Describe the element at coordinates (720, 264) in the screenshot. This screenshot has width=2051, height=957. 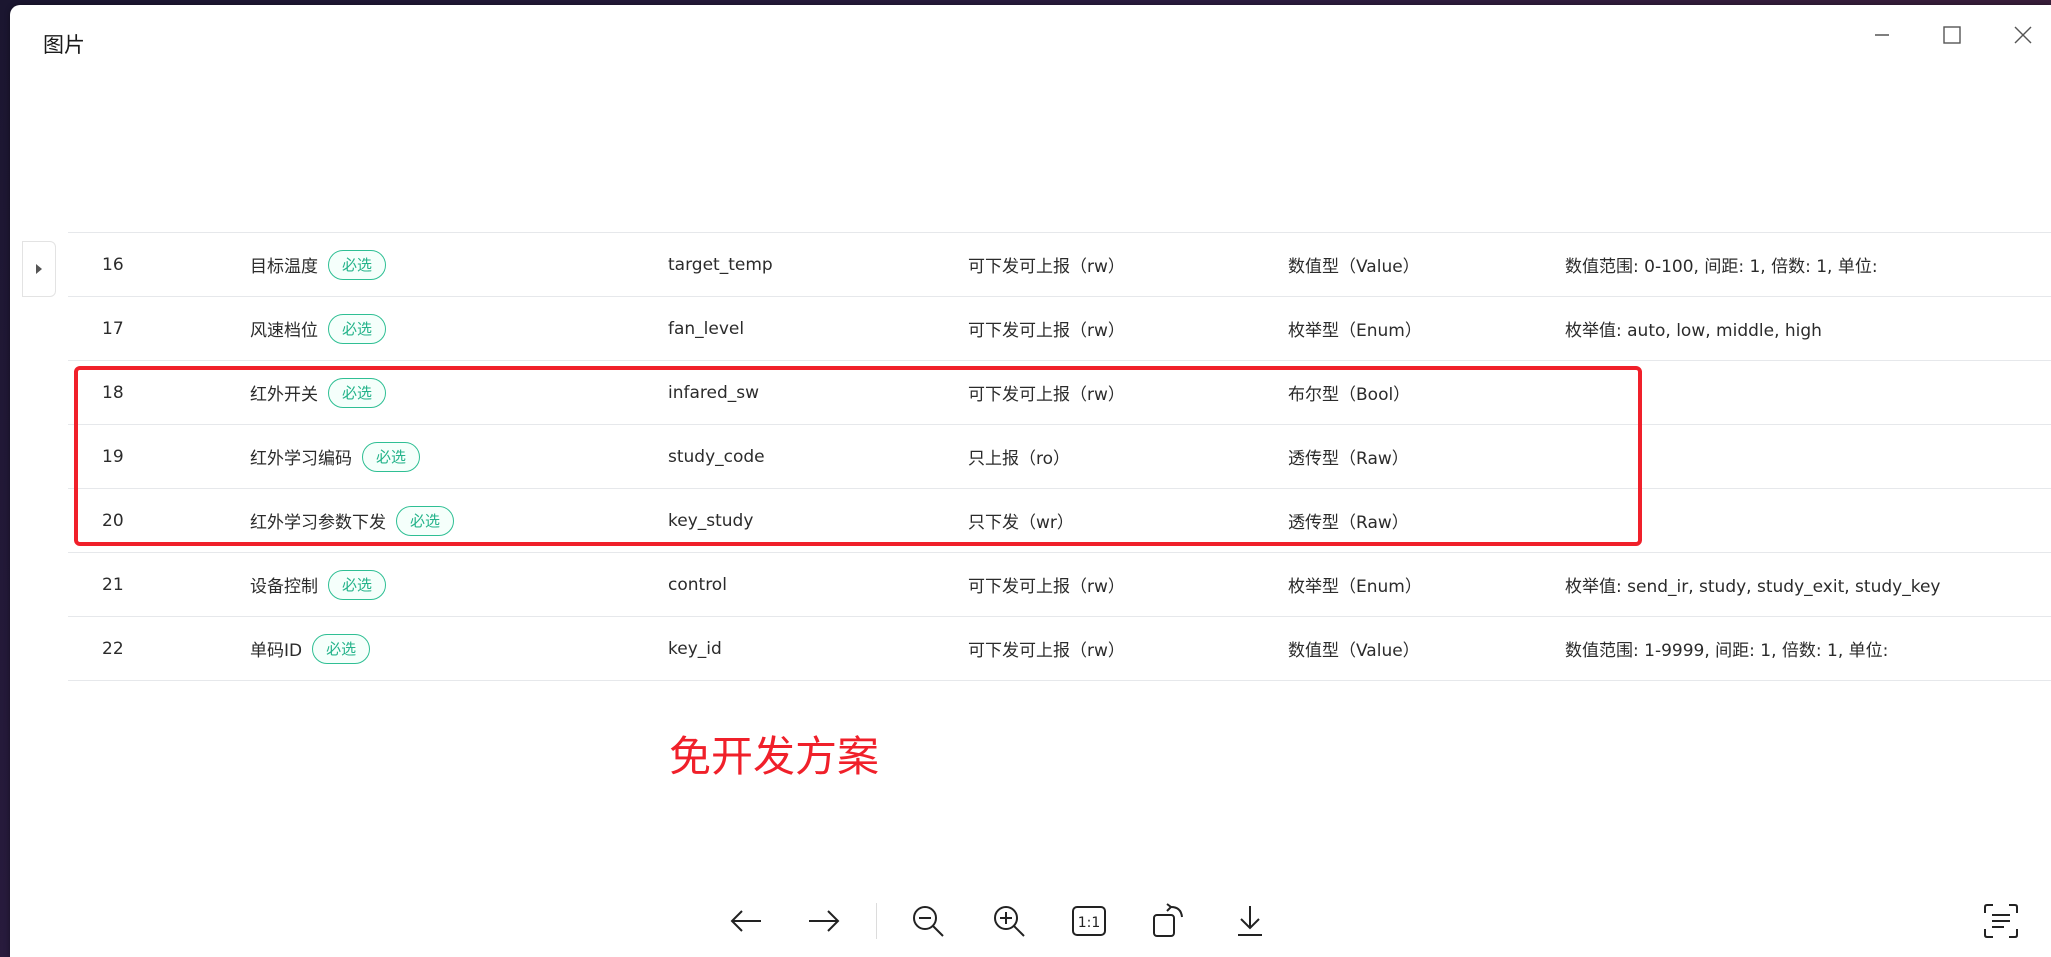
I see `identifier: target_temp` at that location.